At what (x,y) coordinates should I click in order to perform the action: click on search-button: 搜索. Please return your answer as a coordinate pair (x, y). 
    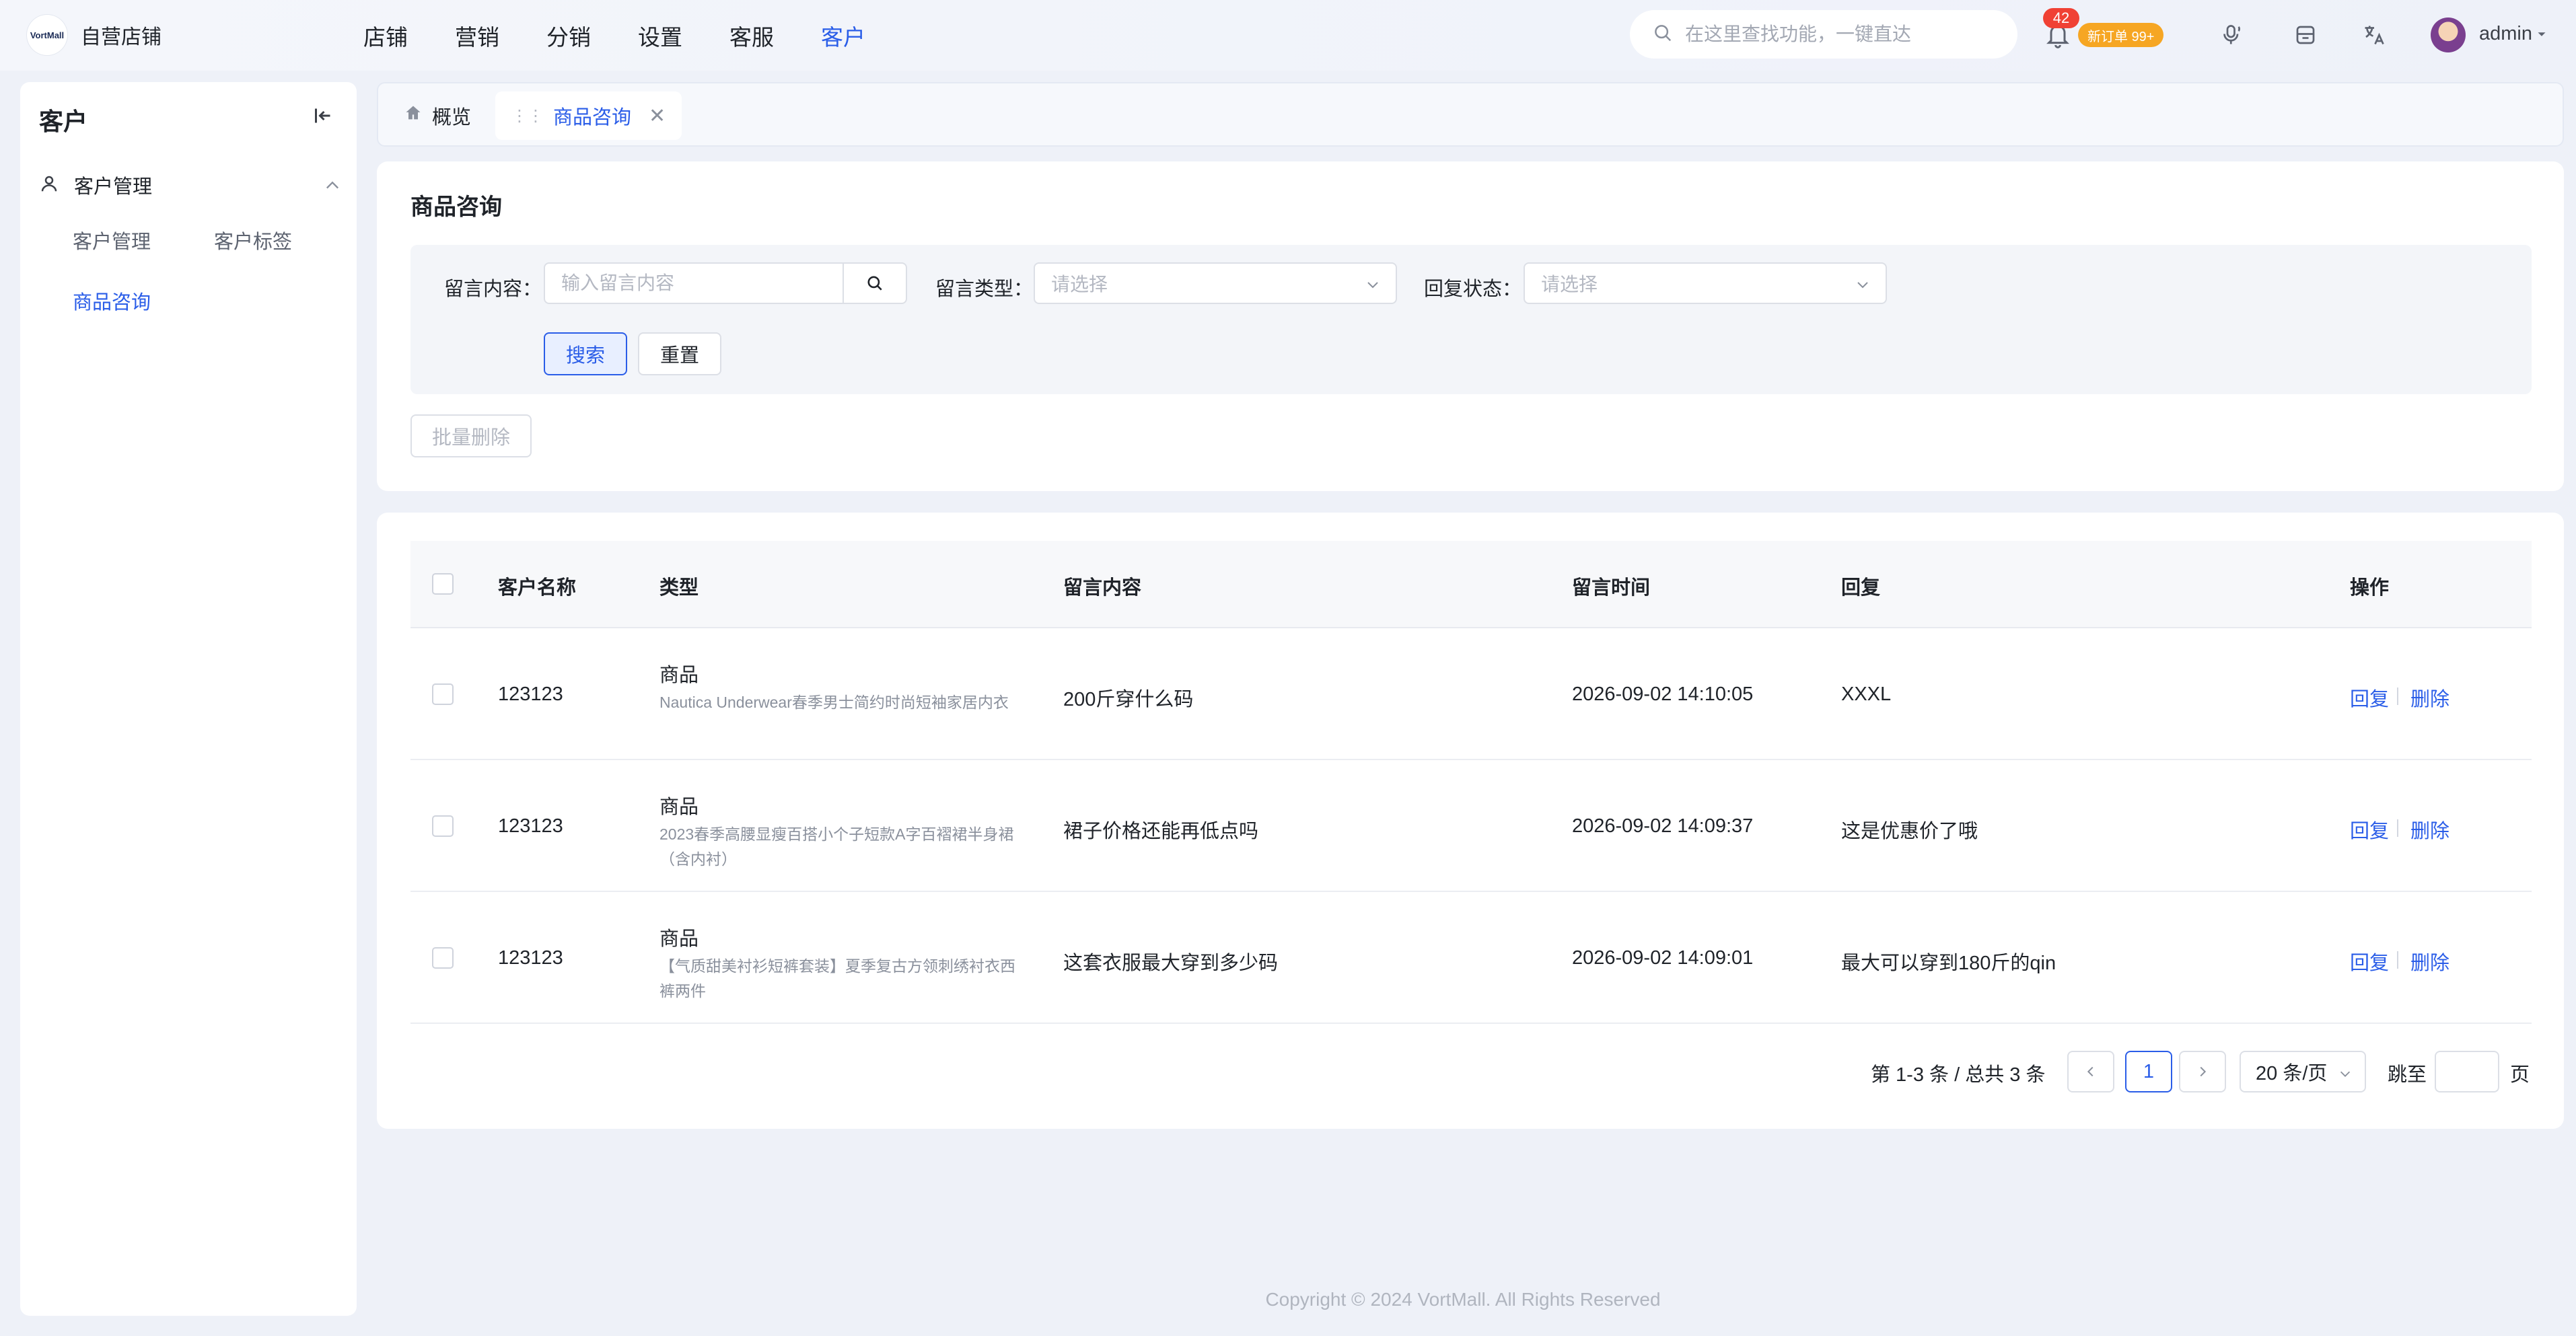
    Looking at the image, I should click on (585, 353).